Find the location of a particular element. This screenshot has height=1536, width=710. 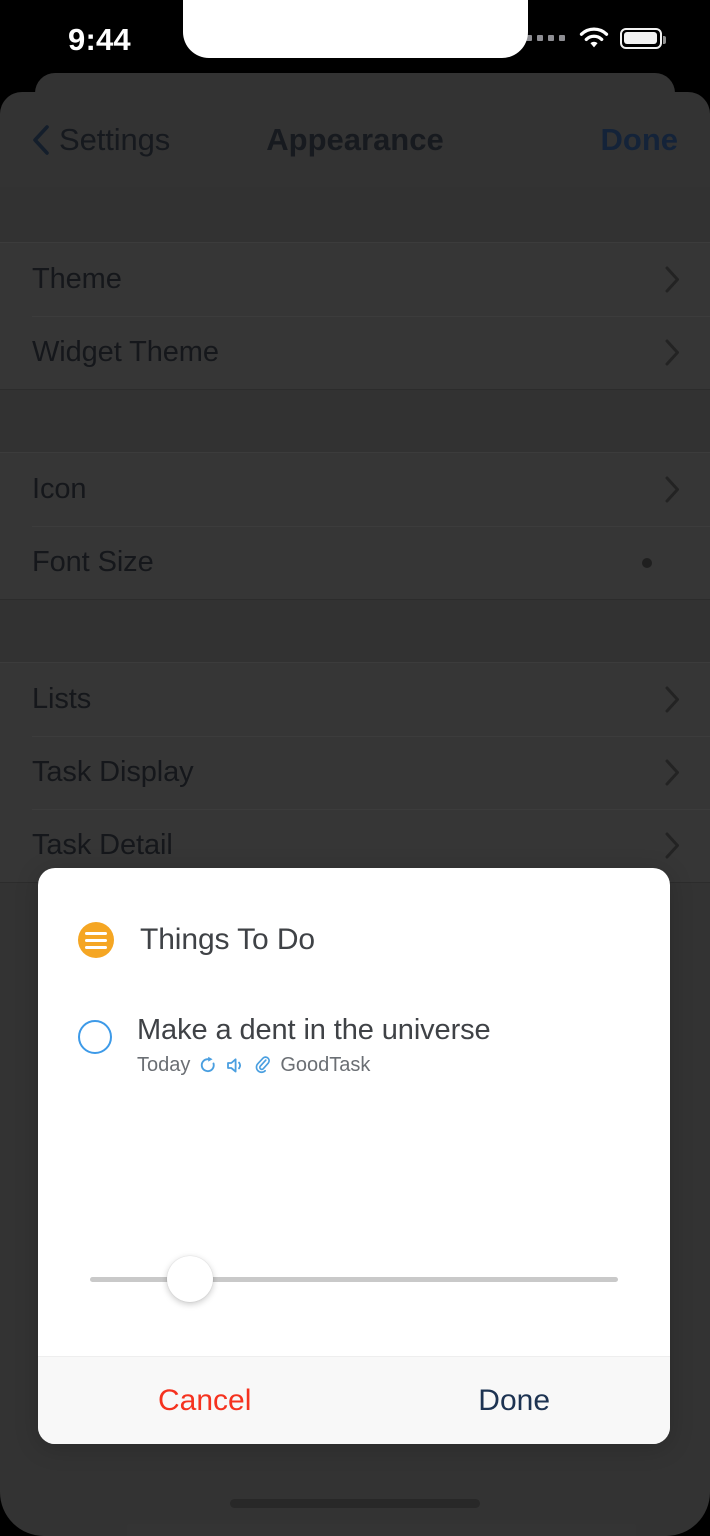

wifi-icon is located at coordinates (594, 37).